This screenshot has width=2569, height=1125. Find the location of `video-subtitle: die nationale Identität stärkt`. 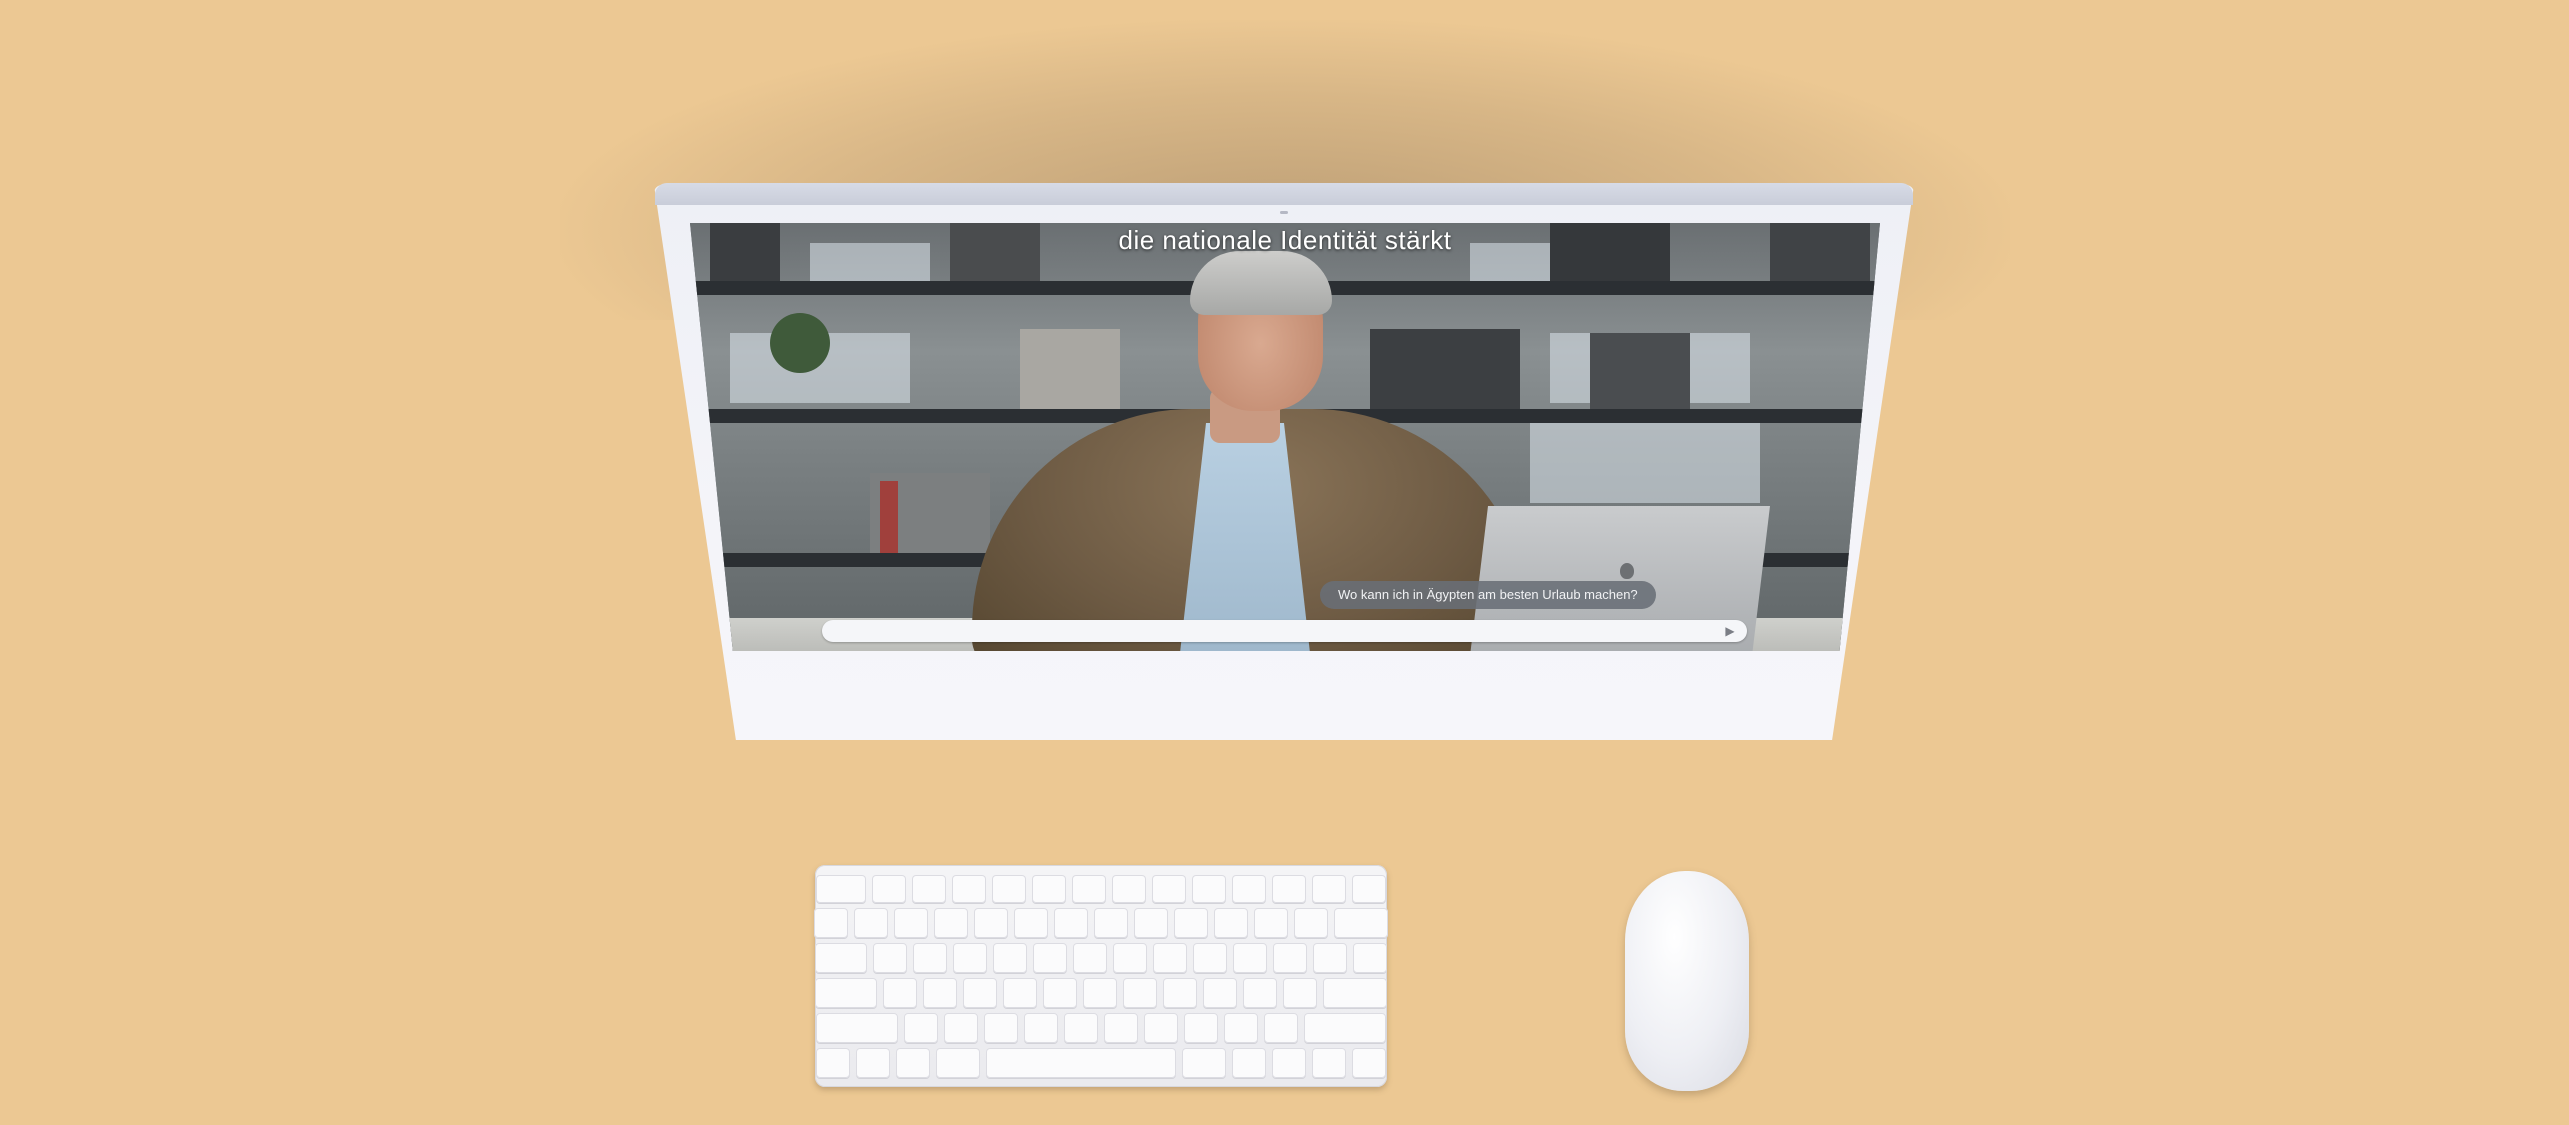

video-subtitle: die nationale Identität stärkt is located at coordinates (1285, 240).